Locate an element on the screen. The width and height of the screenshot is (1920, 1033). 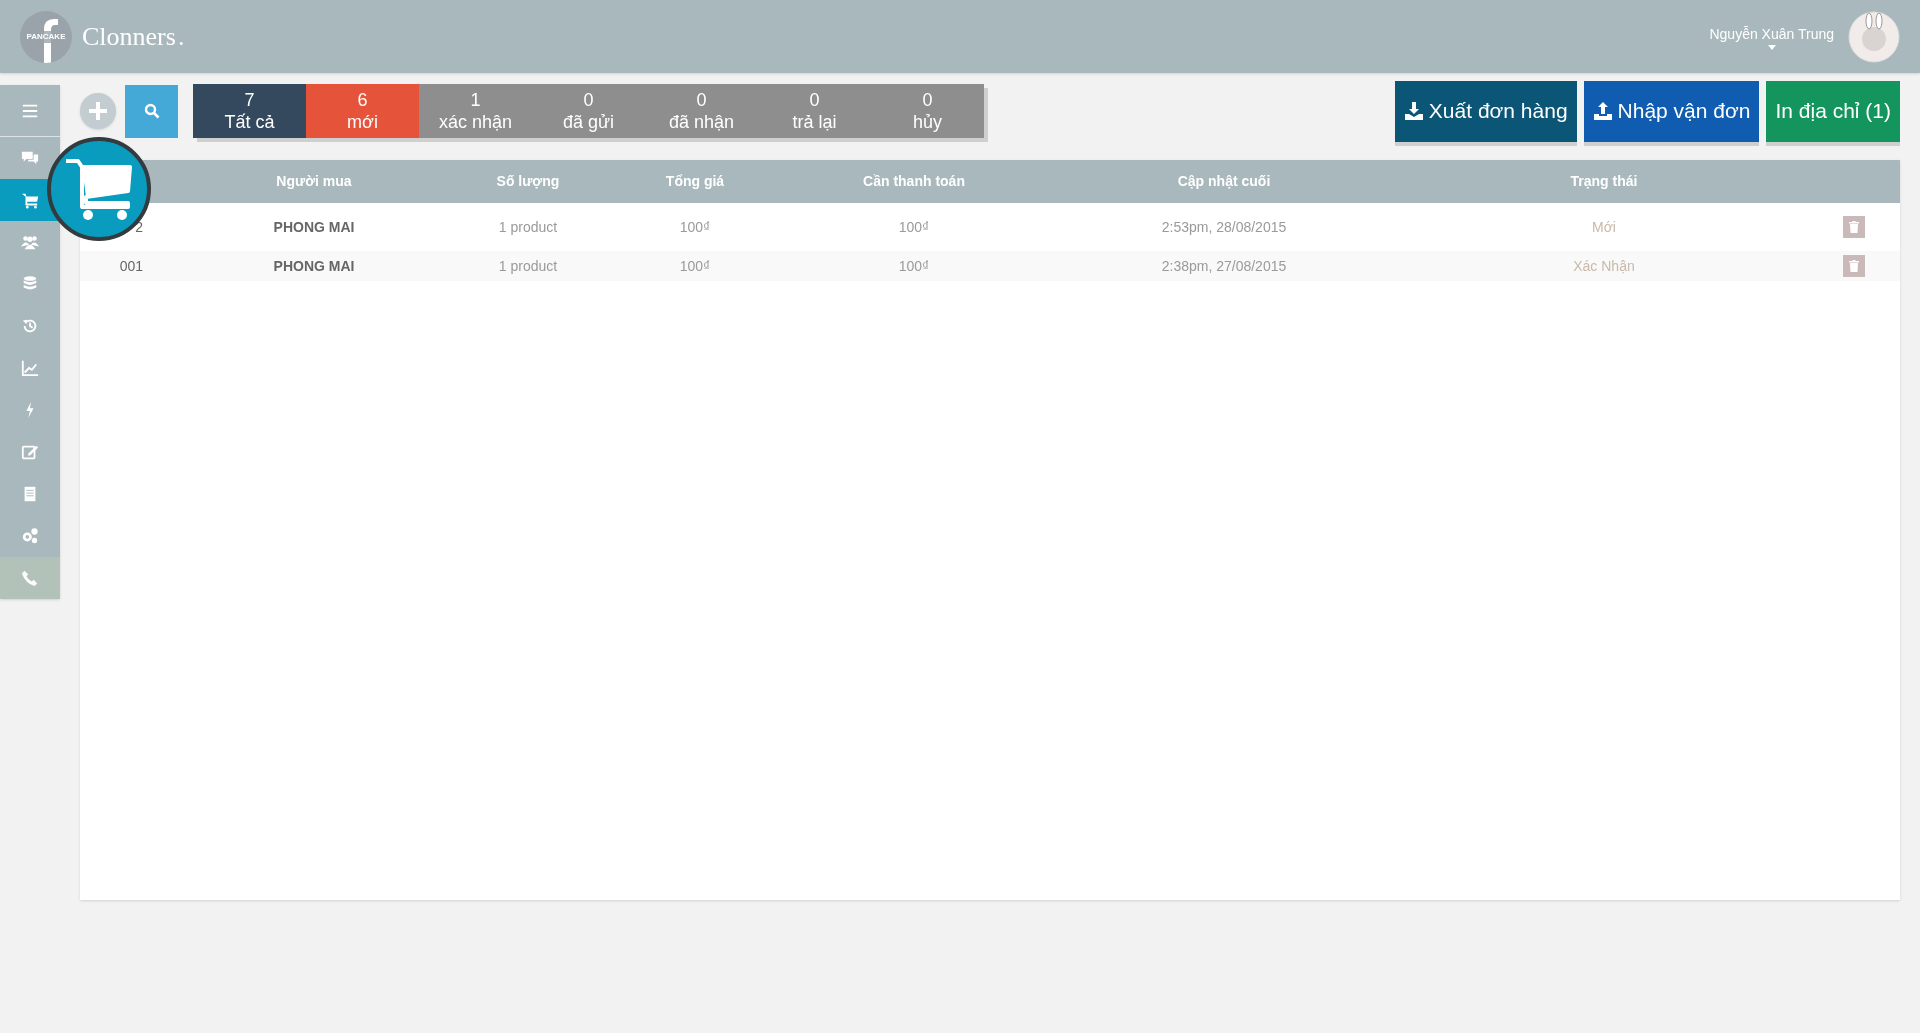
order-status: Mới is located at coordinates (1604, 227).